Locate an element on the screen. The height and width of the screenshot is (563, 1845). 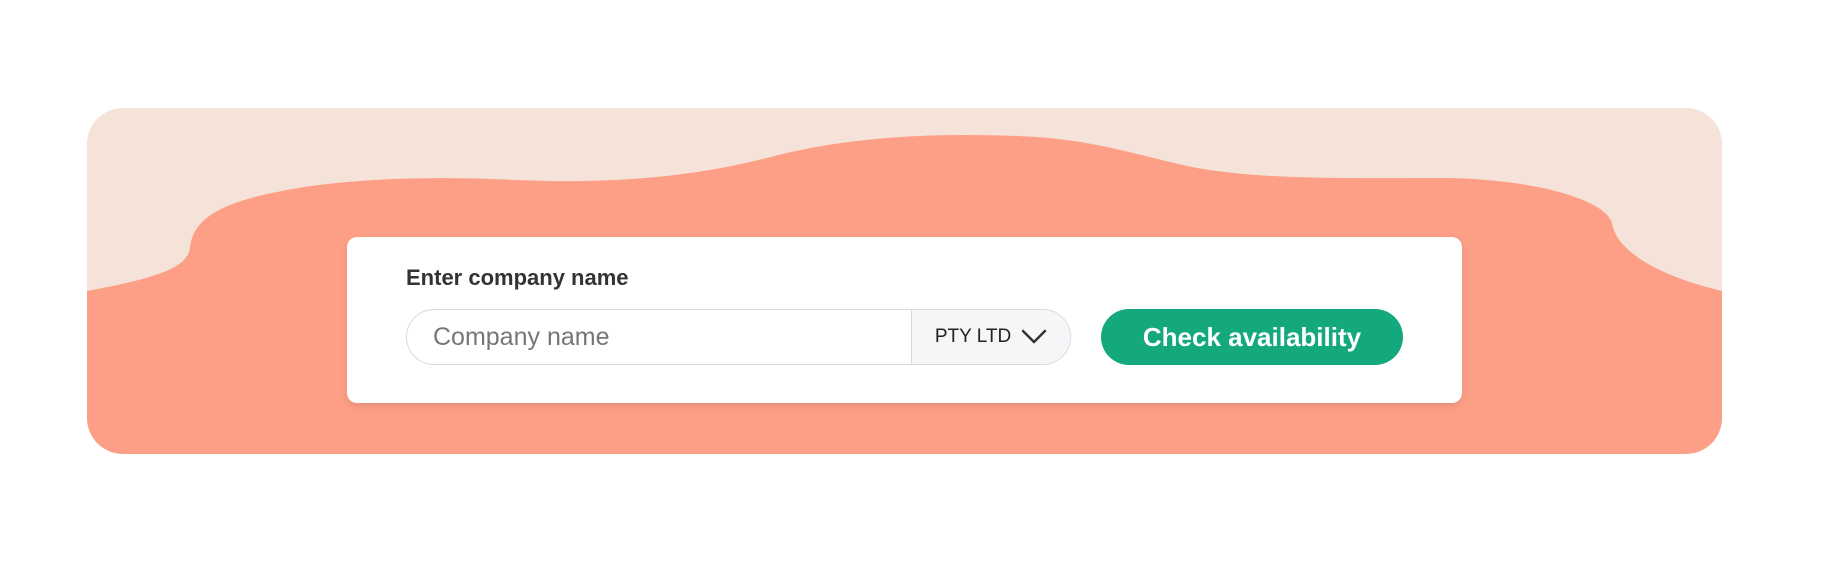
company-type-select: PTY LTD is located at coordinates (990, 337).